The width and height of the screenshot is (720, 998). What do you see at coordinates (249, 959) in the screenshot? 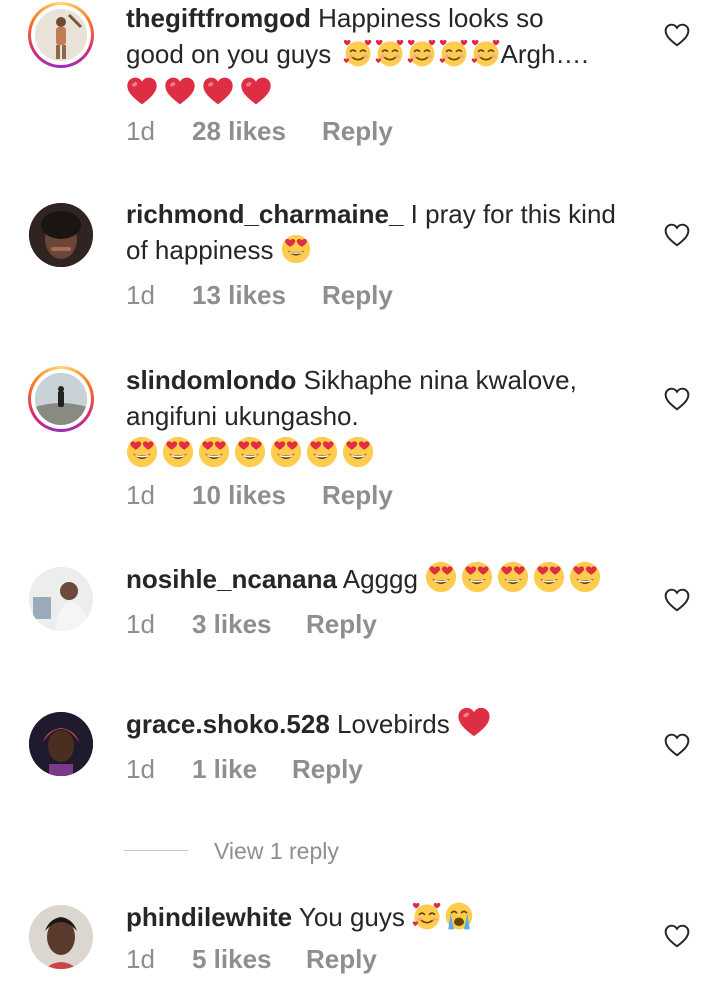
I see `comment-likes: 5 likes` at bounding box center [249, 959].